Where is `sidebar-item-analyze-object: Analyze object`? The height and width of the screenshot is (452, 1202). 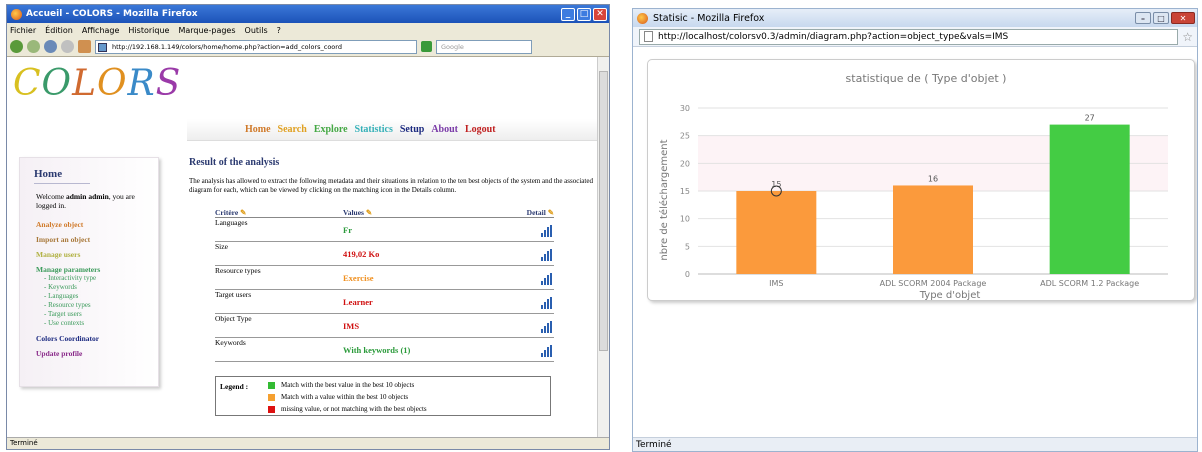 sidebar-item-analyze-object: Analyze object is located at coordinates (89, 224).